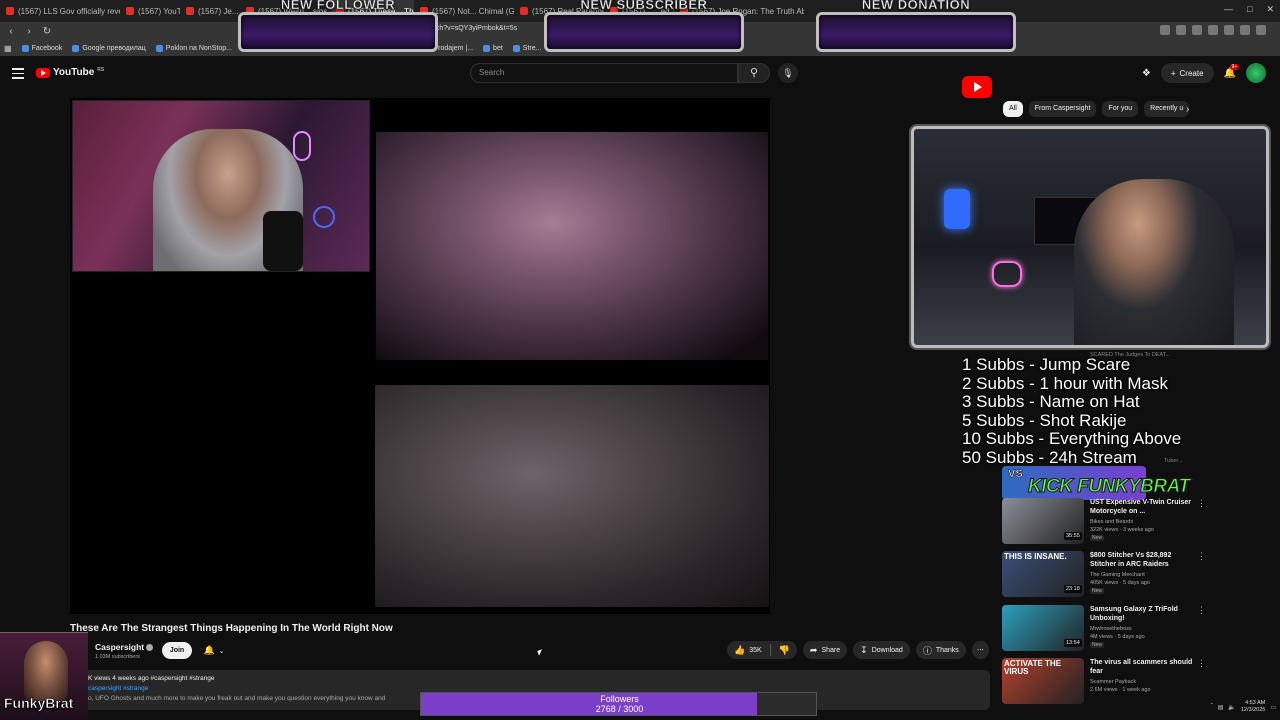 The height and width of the screenshot is (720, 1280). Describe the element at coordinates (881, 650) in the screenshot. I see `download-button: ↧ Download` at that location.